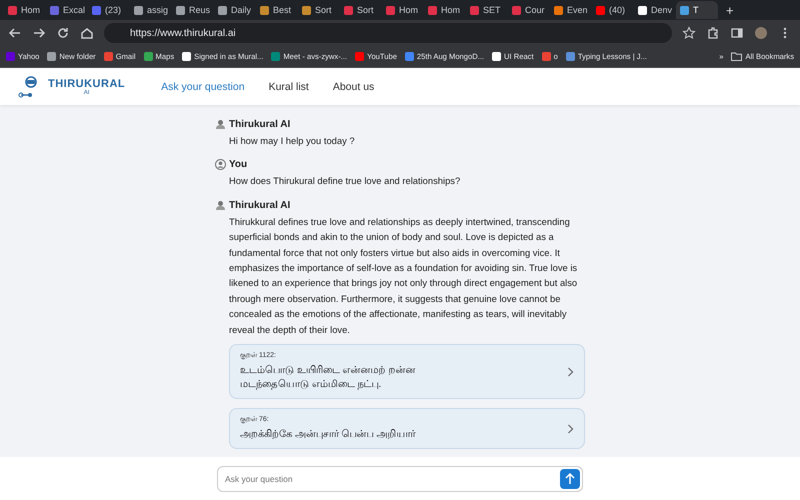 The image size is (800, 500). I want to click on arrow-up-icon, so click(570, 478).